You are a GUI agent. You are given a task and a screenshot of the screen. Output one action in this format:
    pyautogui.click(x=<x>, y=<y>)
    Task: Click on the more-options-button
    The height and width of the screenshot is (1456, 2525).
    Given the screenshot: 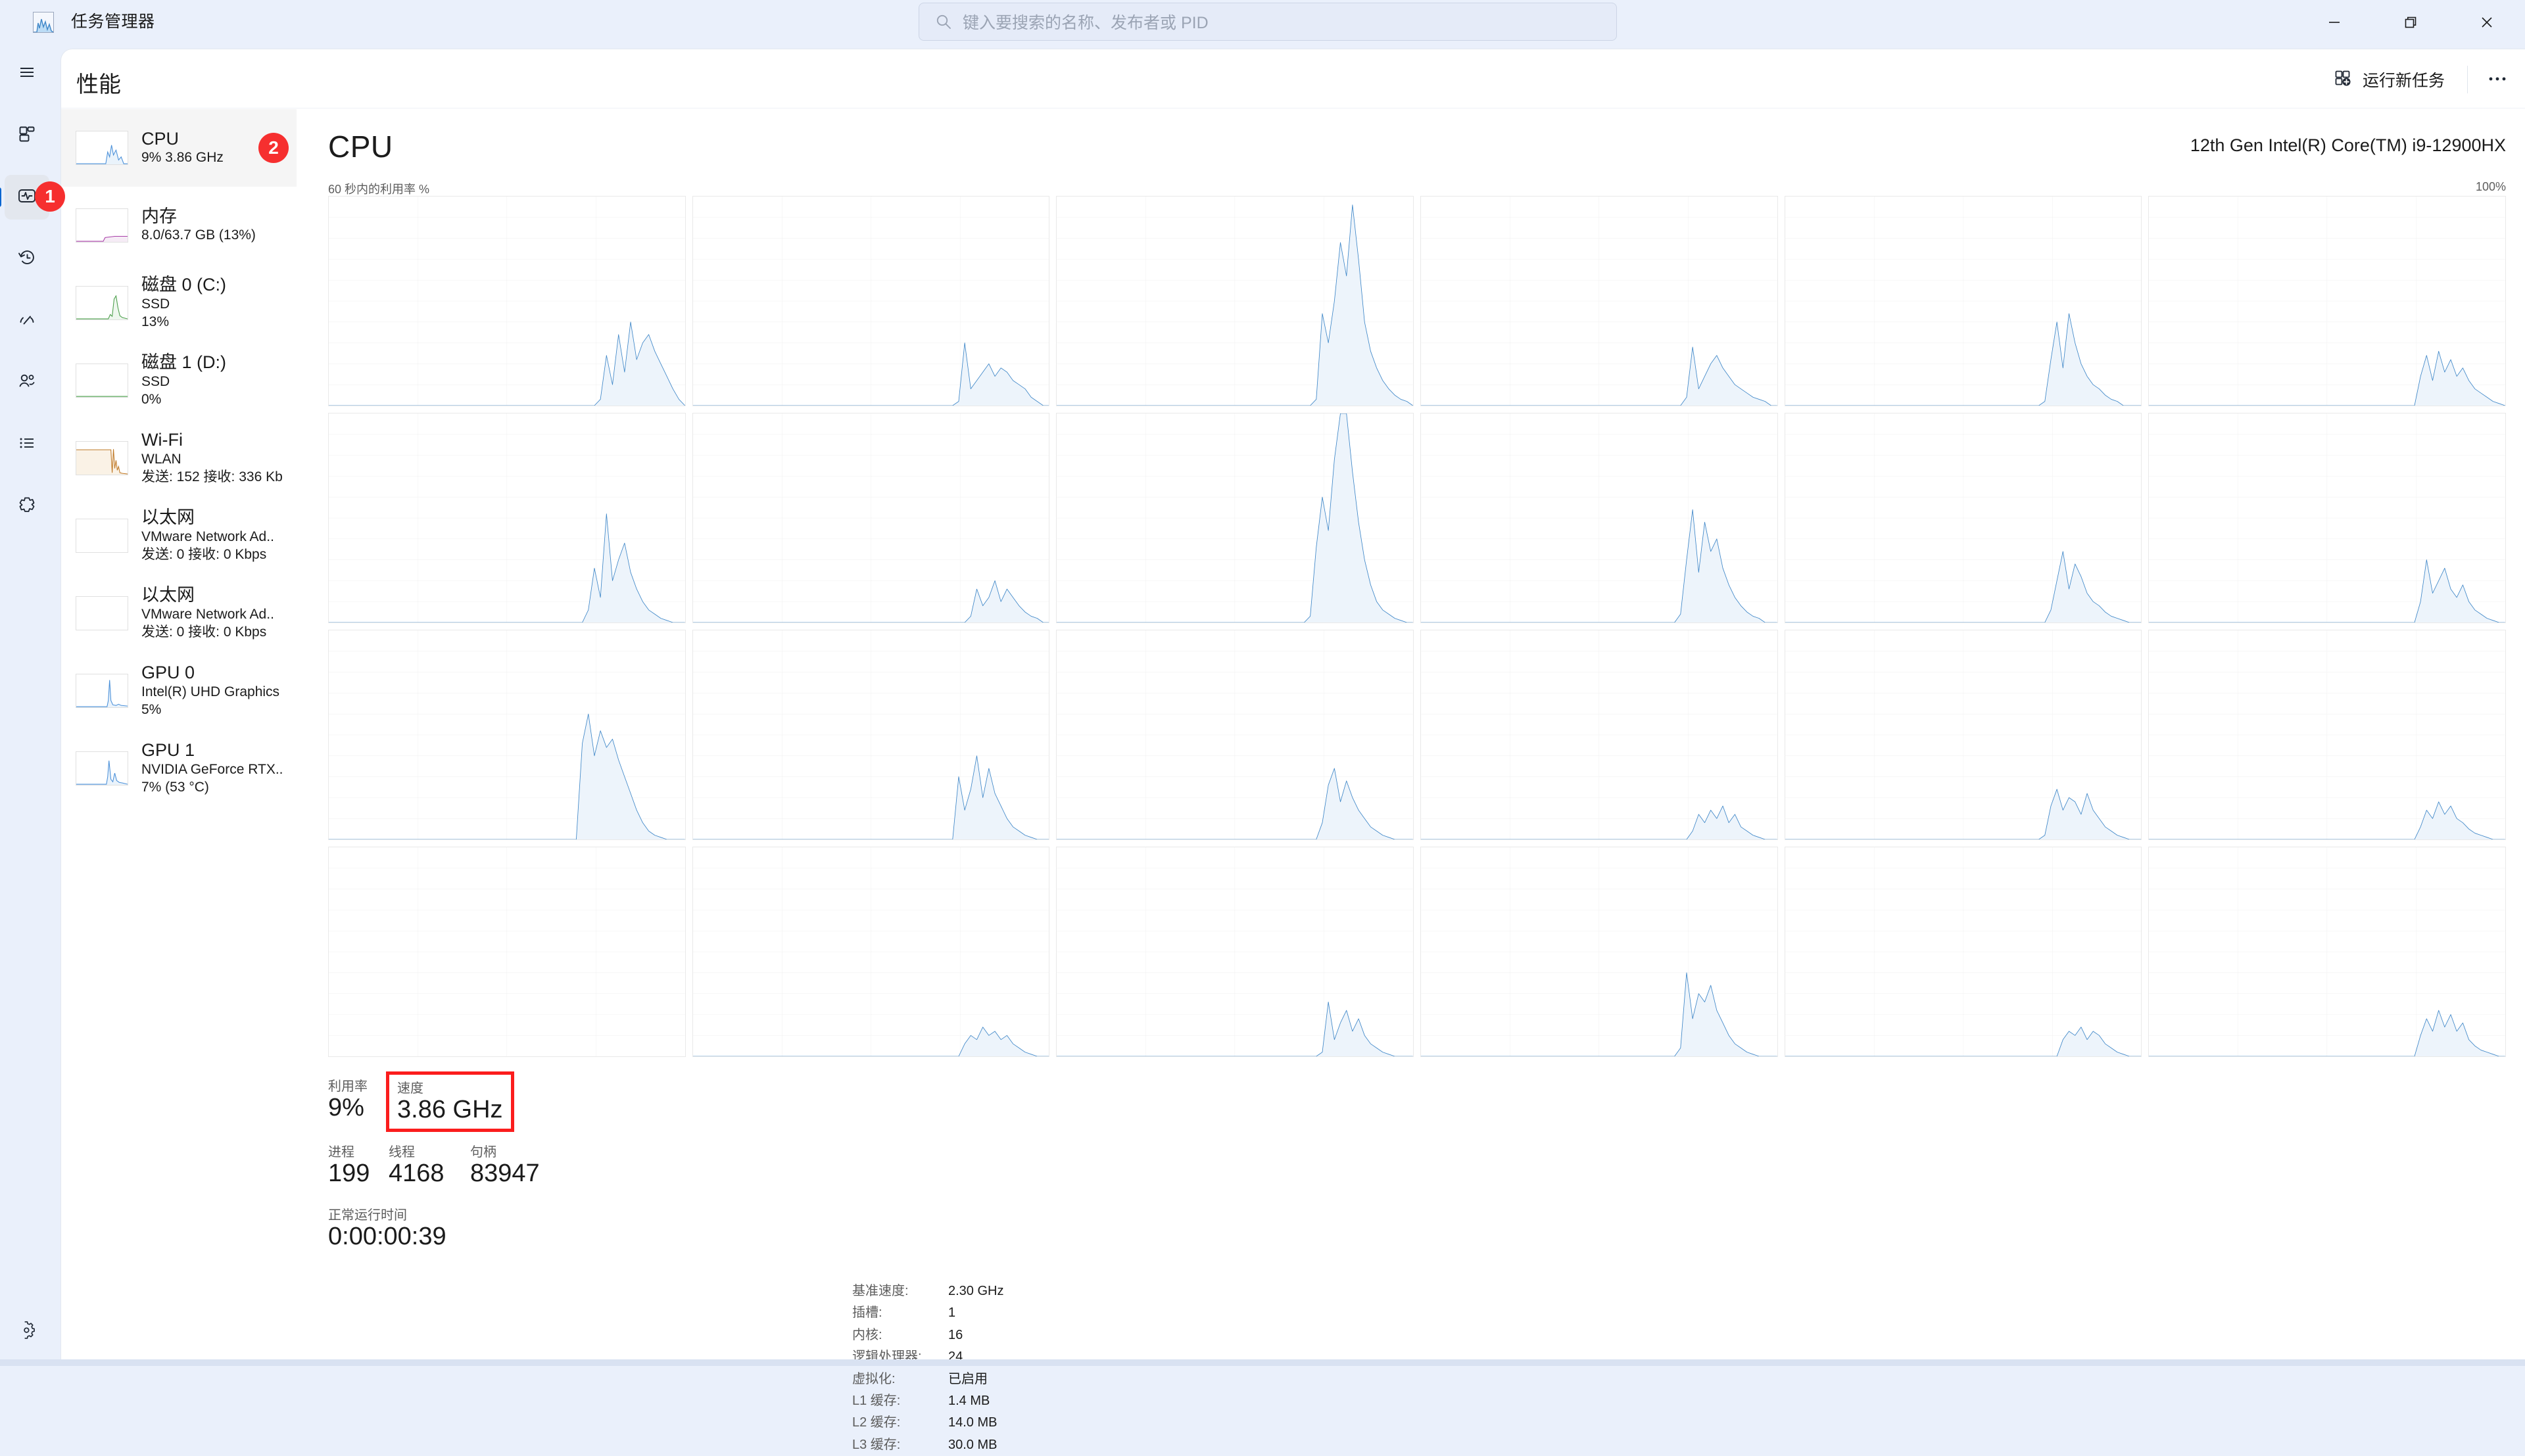 What is the action you would take?
    pyautogui.click(x=2497, y=79)
    